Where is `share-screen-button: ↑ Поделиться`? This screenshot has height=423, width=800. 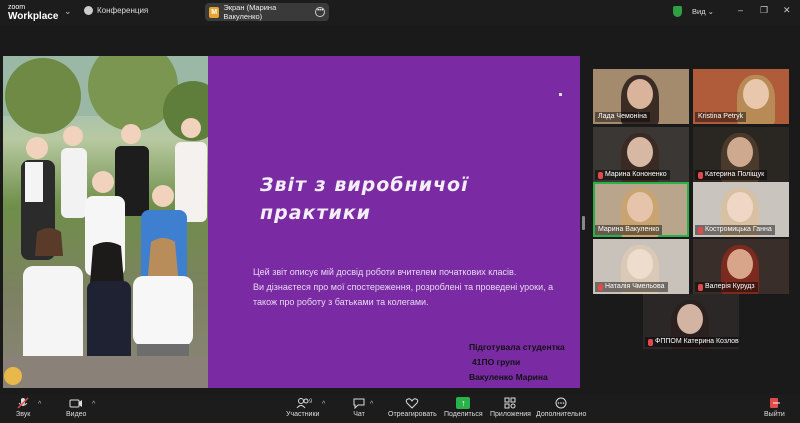
share-screen-button: ↑ Поделиться is located at coordinates (463, 407).